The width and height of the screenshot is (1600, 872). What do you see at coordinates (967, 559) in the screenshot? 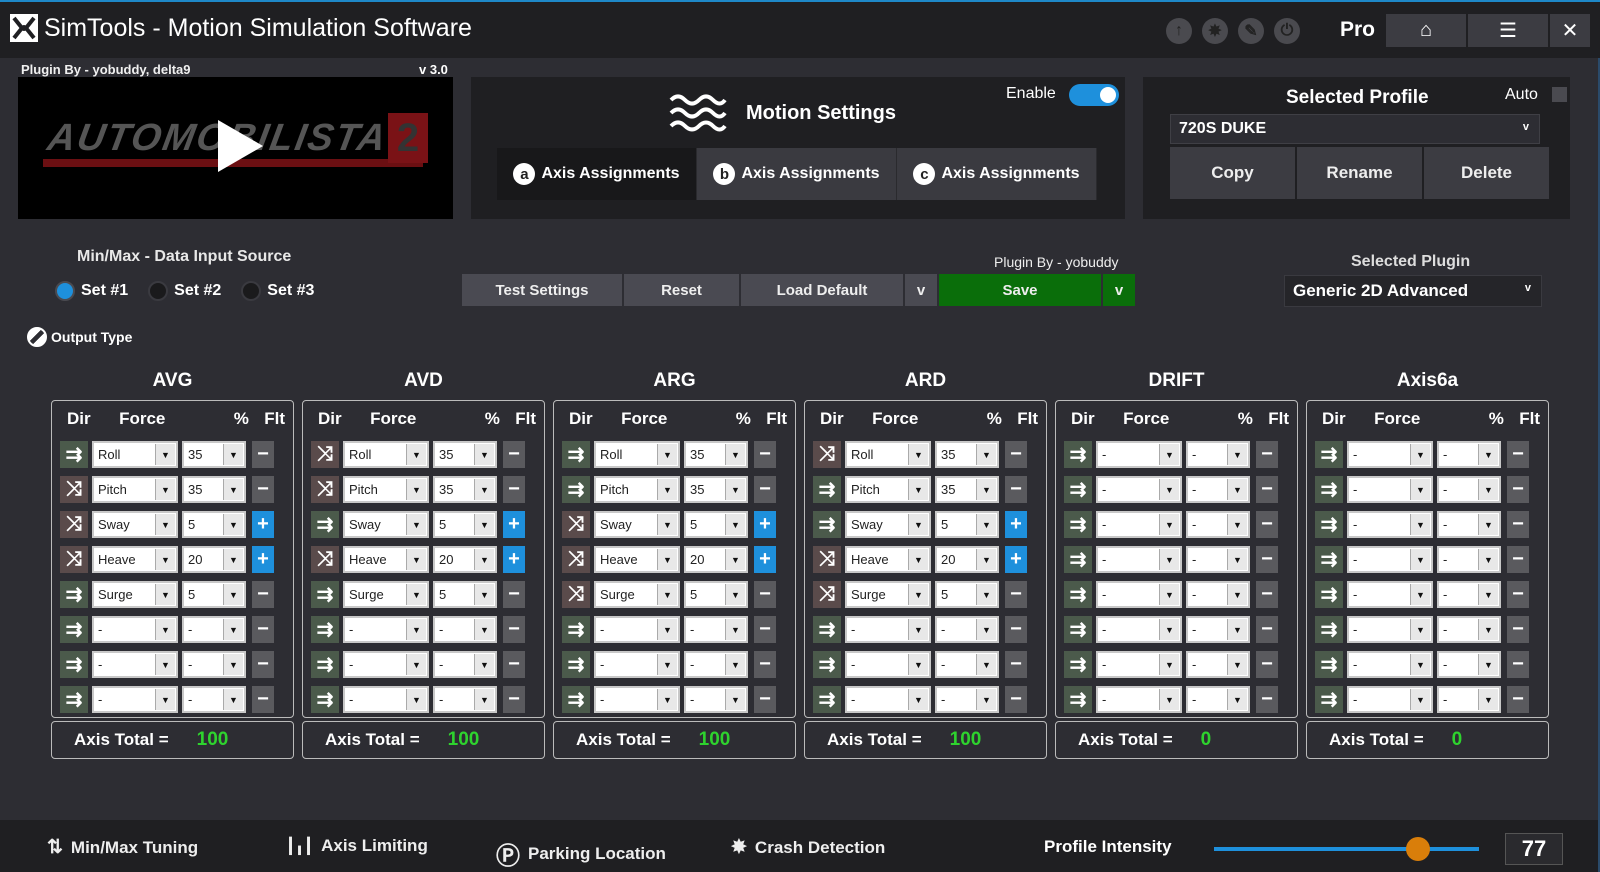
I see `percent-select: 20 ▼` at bounding box center [967, 559].